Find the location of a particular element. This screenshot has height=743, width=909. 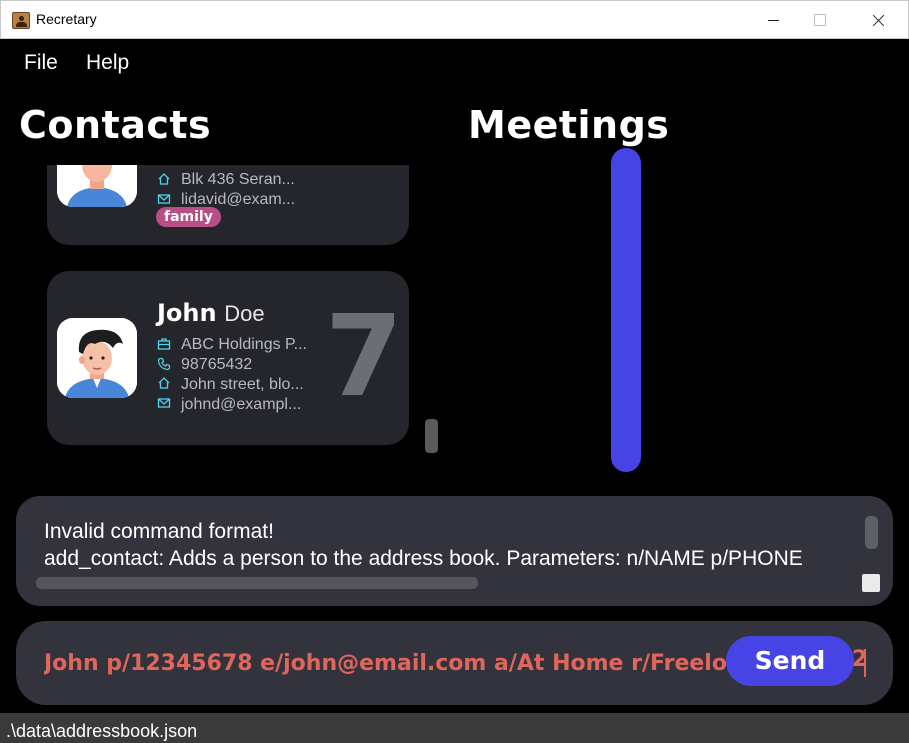

meetings-scrollbar-thumb is located at coordinates (626, 310).